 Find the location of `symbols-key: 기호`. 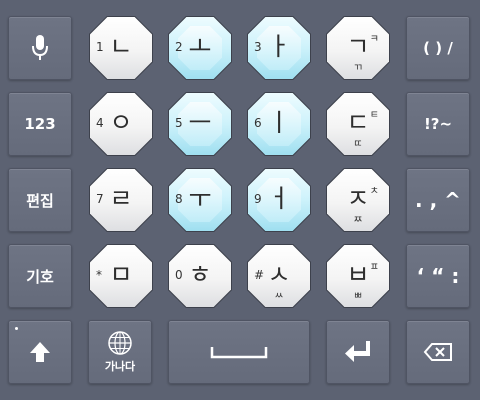

symbols-key: 기호 is located at coordinates (40, 276).